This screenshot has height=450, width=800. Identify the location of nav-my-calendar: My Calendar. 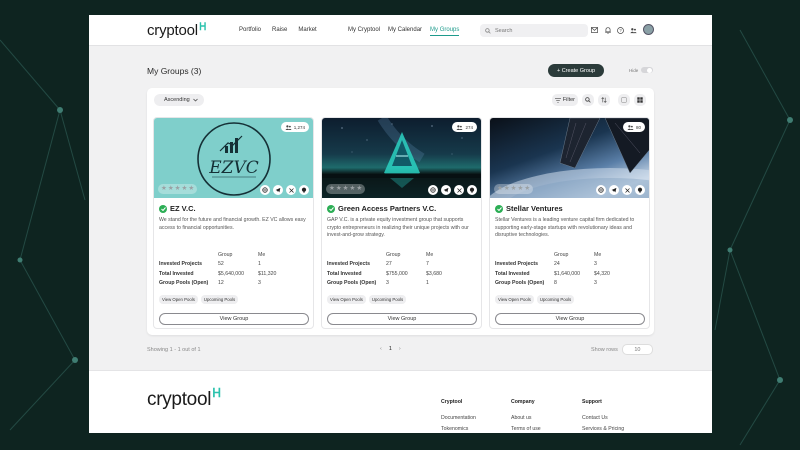
(405, 31).